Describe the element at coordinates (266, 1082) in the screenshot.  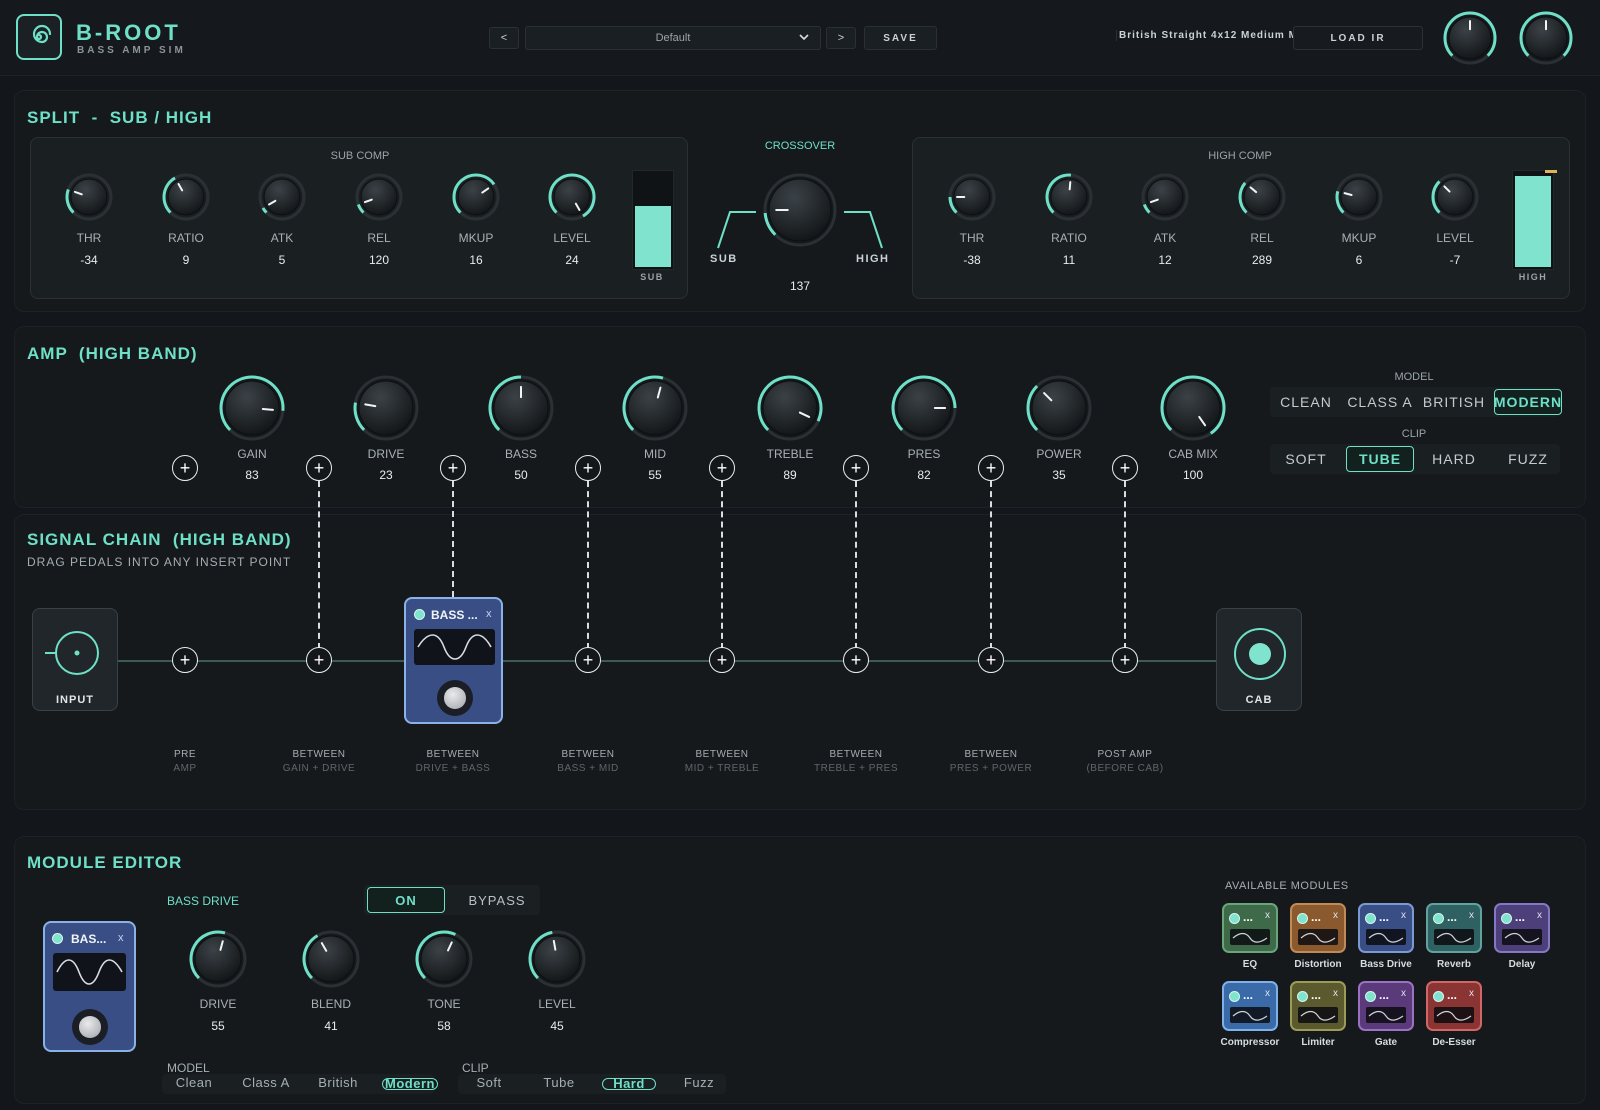
I see `module-model-class-a: Class A` at that location.